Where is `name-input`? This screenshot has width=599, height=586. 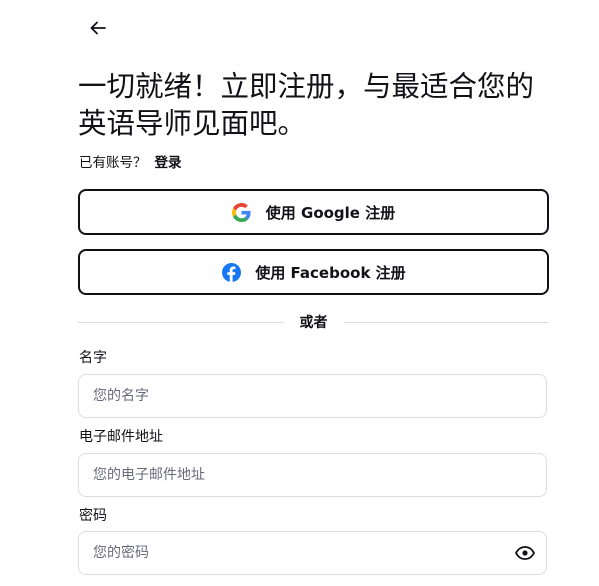
name-input is located at coordinates (312, 396).